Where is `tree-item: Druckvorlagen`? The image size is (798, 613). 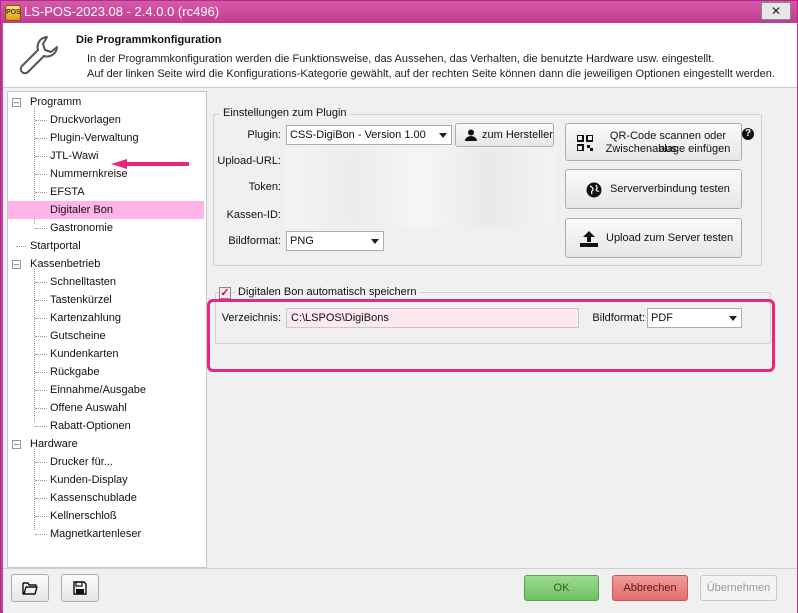 tree-item: Druckvorlagen is located at coordinates (85, 120).